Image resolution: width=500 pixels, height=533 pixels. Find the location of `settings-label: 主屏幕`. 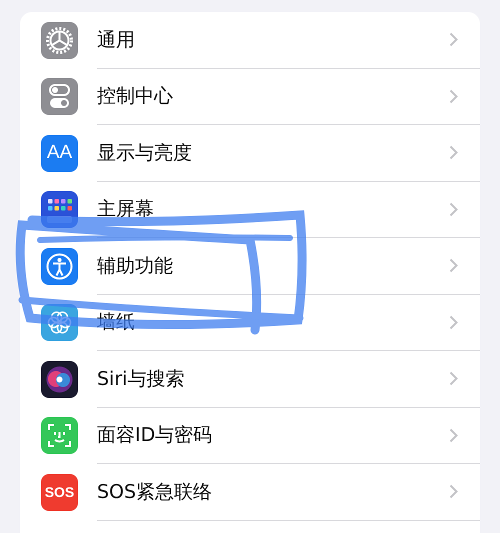

settings-label: 主屏幕 is located at coordinates (273, 209).